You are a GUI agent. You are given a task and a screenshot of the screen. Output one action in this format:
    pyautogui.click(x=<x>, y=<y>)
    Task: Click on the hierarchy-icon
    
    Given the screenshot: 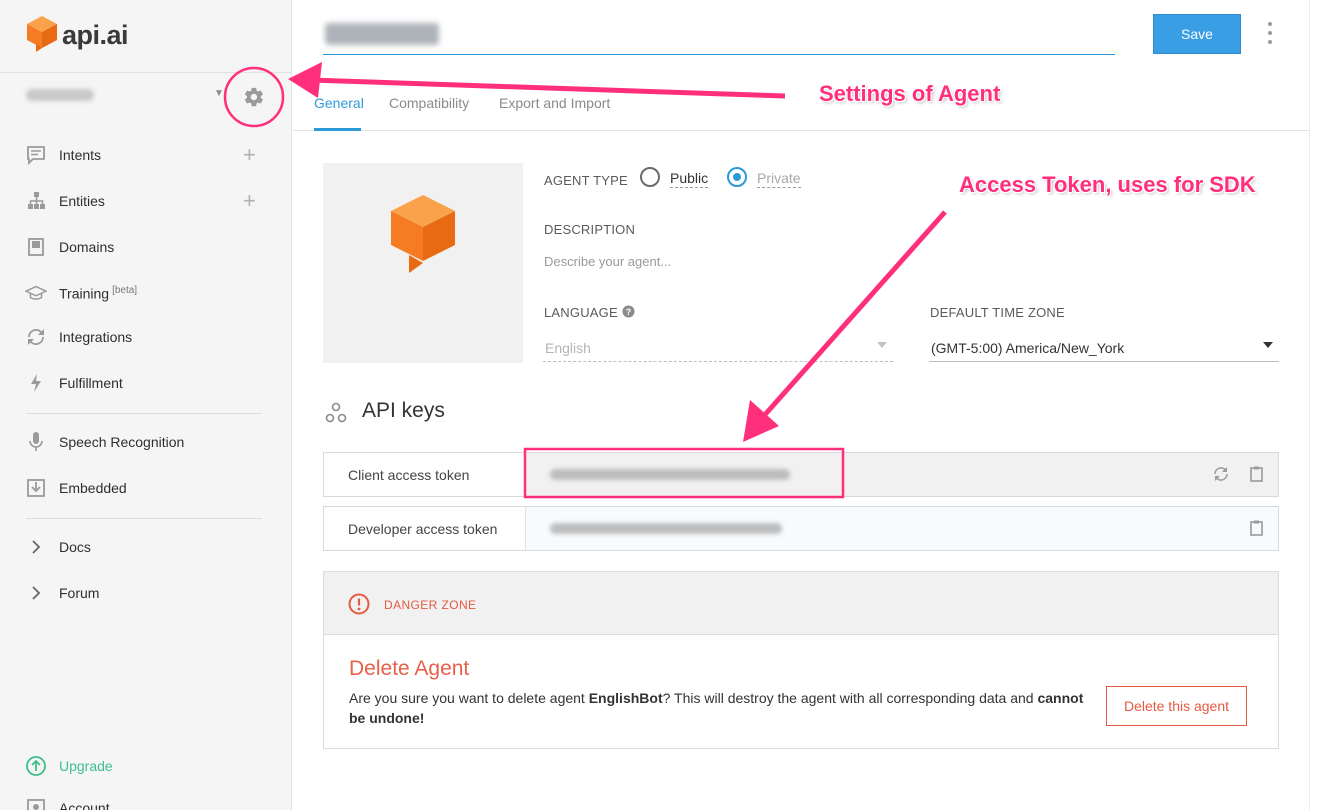 What is the action you would take?
    pyautogui.click(x=36, y=201)
    